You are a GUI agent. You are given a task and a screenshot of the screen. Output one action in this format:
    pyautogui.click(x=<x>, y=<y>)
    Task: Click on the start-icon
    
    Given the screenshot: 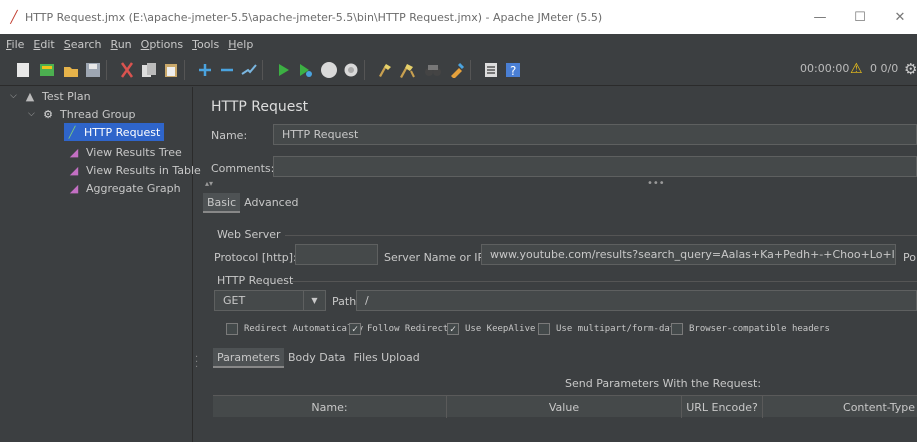 What is the action you would take?
    pyautogui.click(x=283, y=70)
    